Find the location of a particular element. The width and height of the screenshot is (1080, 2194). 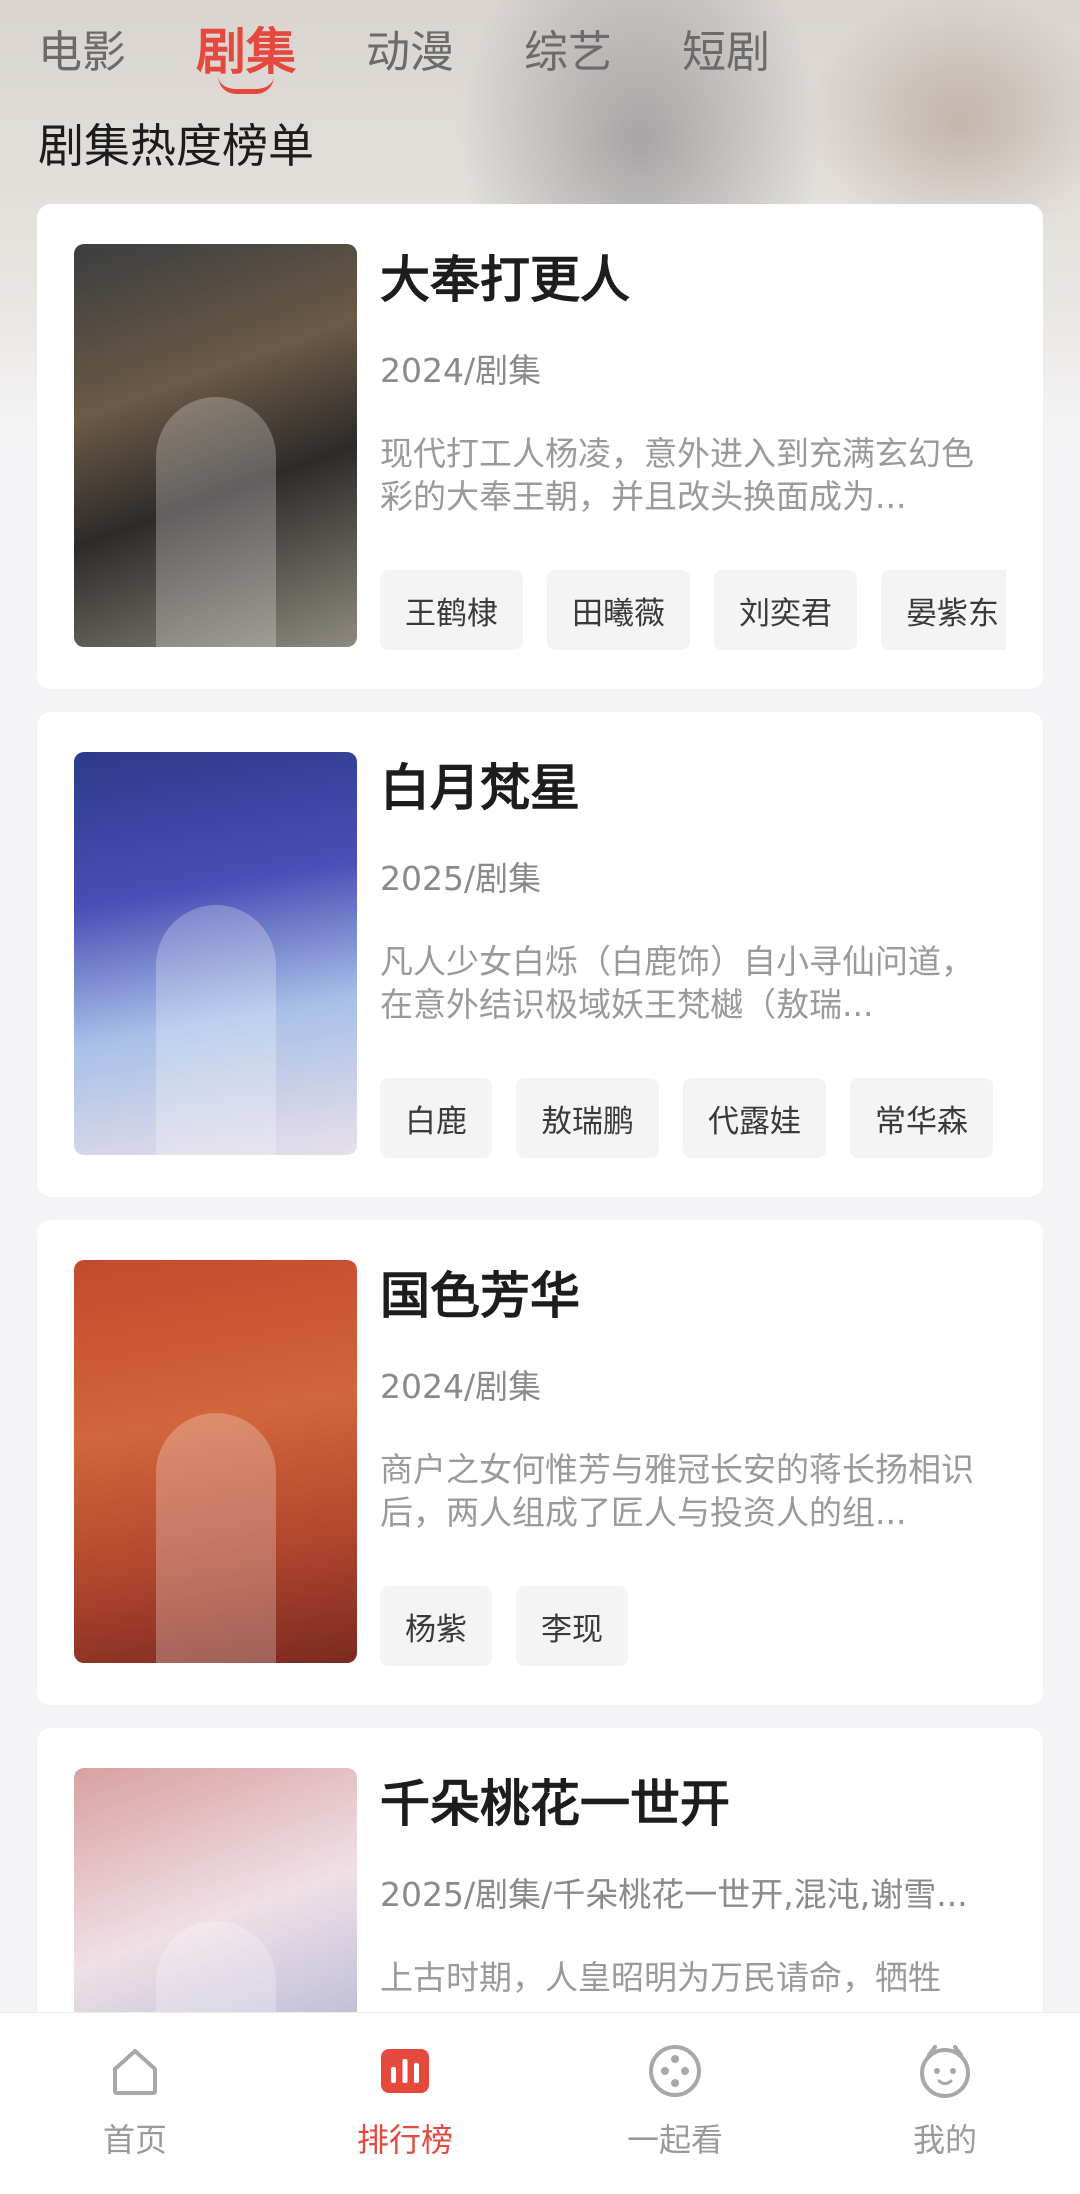

nav-label: 一起看 is located at coordinates (674, 2140).